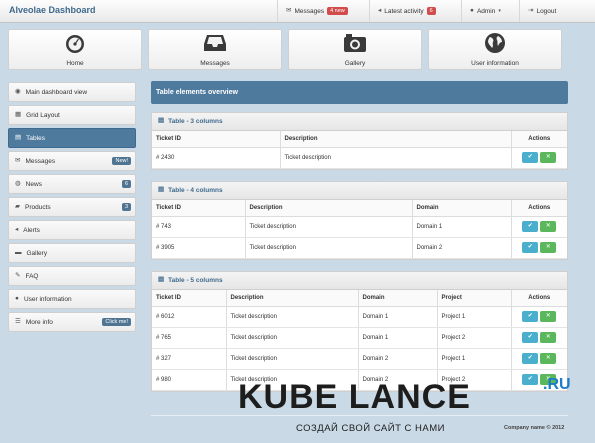 The height and width of the screenshot is (443, 595). Describe the element at coordinates (380, 10) in the screenshot. I see `megaphone-icon: ◂` at that location.